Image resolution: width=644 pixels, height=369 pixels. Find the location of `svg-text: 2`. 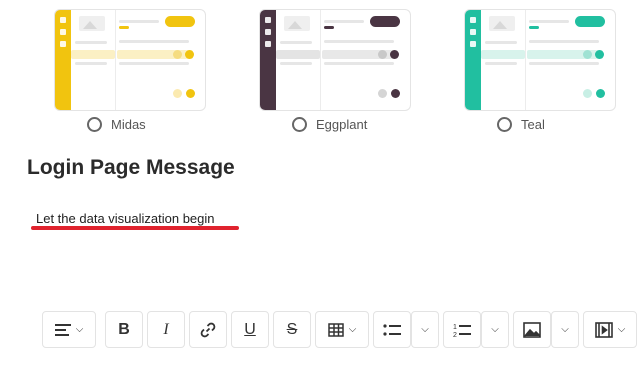

svg-text: 2 is located at coordinates (455, 335).